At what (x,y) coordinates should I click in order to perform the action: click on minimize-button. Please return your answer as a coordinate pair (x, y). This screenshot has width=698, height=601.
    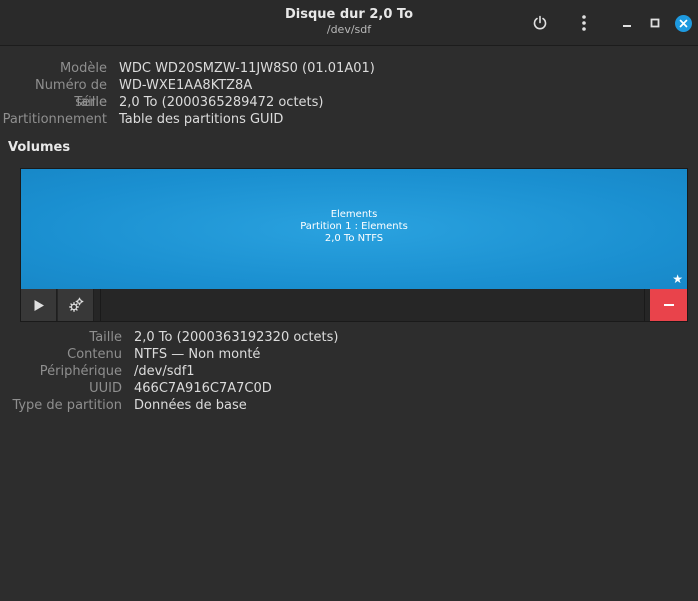
    Looking at the image, I should click on (627, 23).